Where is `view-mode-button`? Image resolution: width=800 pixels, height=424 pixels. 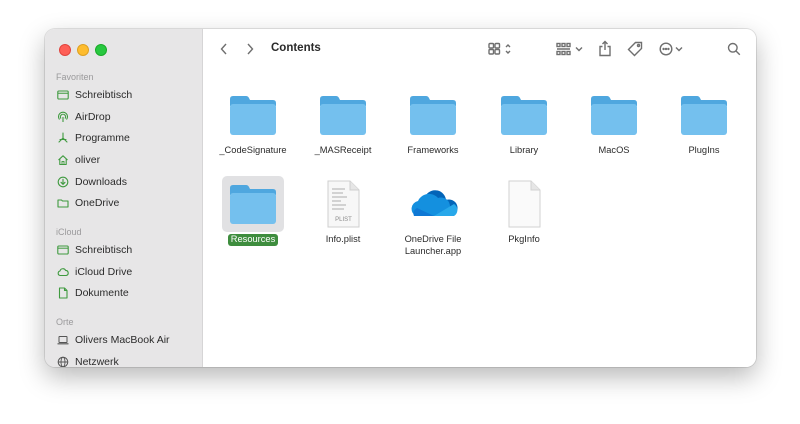 view-mode-button is located at coordinates (502, 49).